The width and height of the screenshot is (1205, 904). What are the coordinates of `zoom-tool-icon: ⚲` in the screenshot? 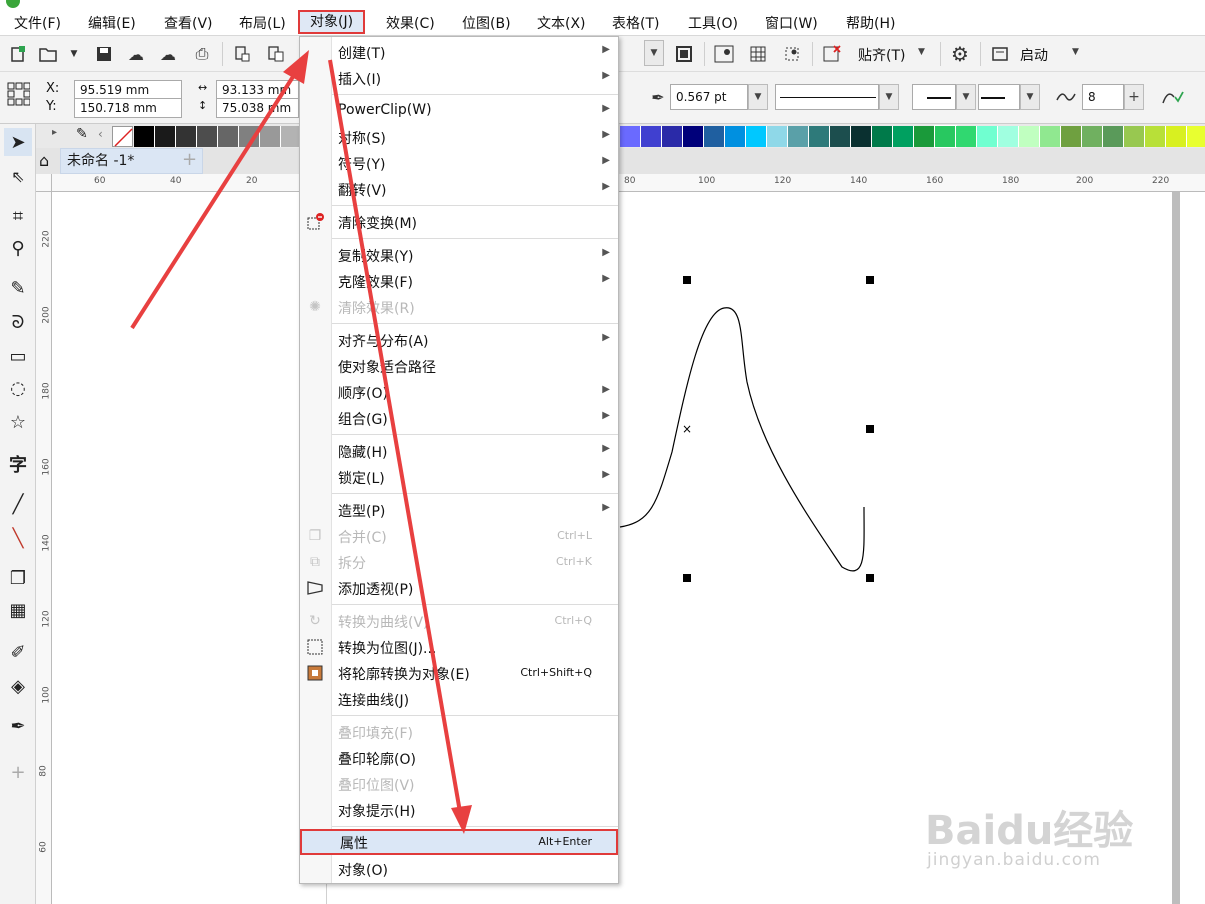 It's located at (18, 248).